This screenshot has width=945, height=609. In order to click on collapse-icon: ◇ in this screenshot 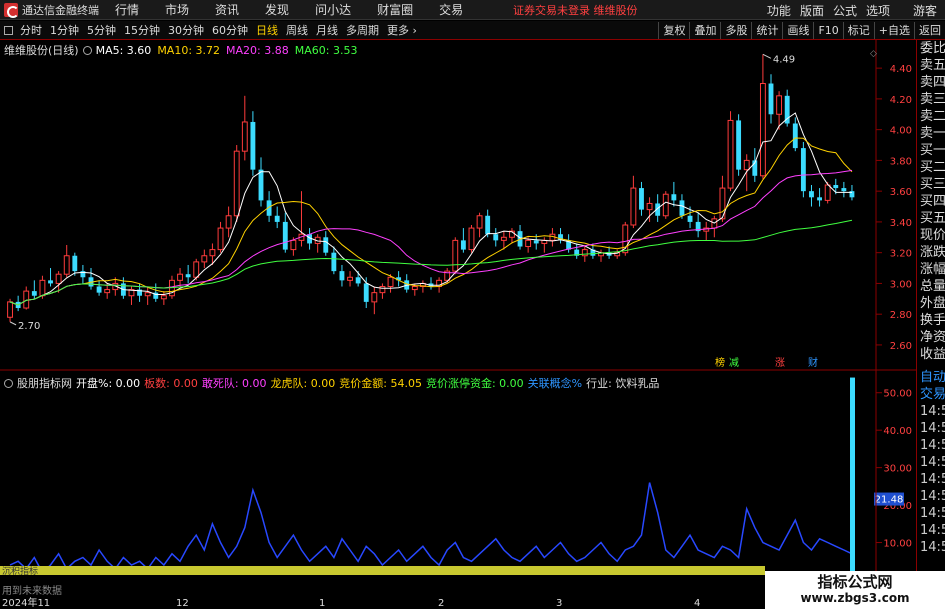, I will do `click(873, 54)`.